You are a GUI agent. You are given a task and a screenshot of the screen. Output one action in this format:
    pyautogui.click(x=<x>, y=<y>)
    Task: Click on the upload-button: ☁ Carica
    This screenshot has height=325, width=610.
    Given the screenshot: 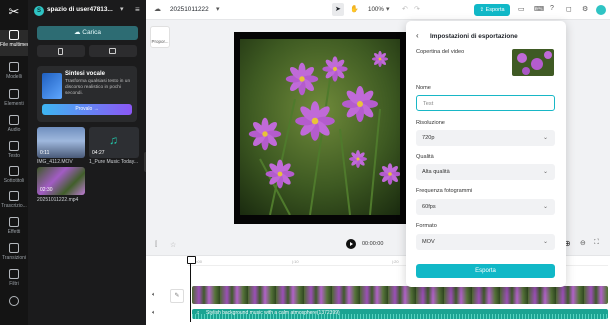 What is the action you would take?
    pyautogui.click(x=87, y=33)
    